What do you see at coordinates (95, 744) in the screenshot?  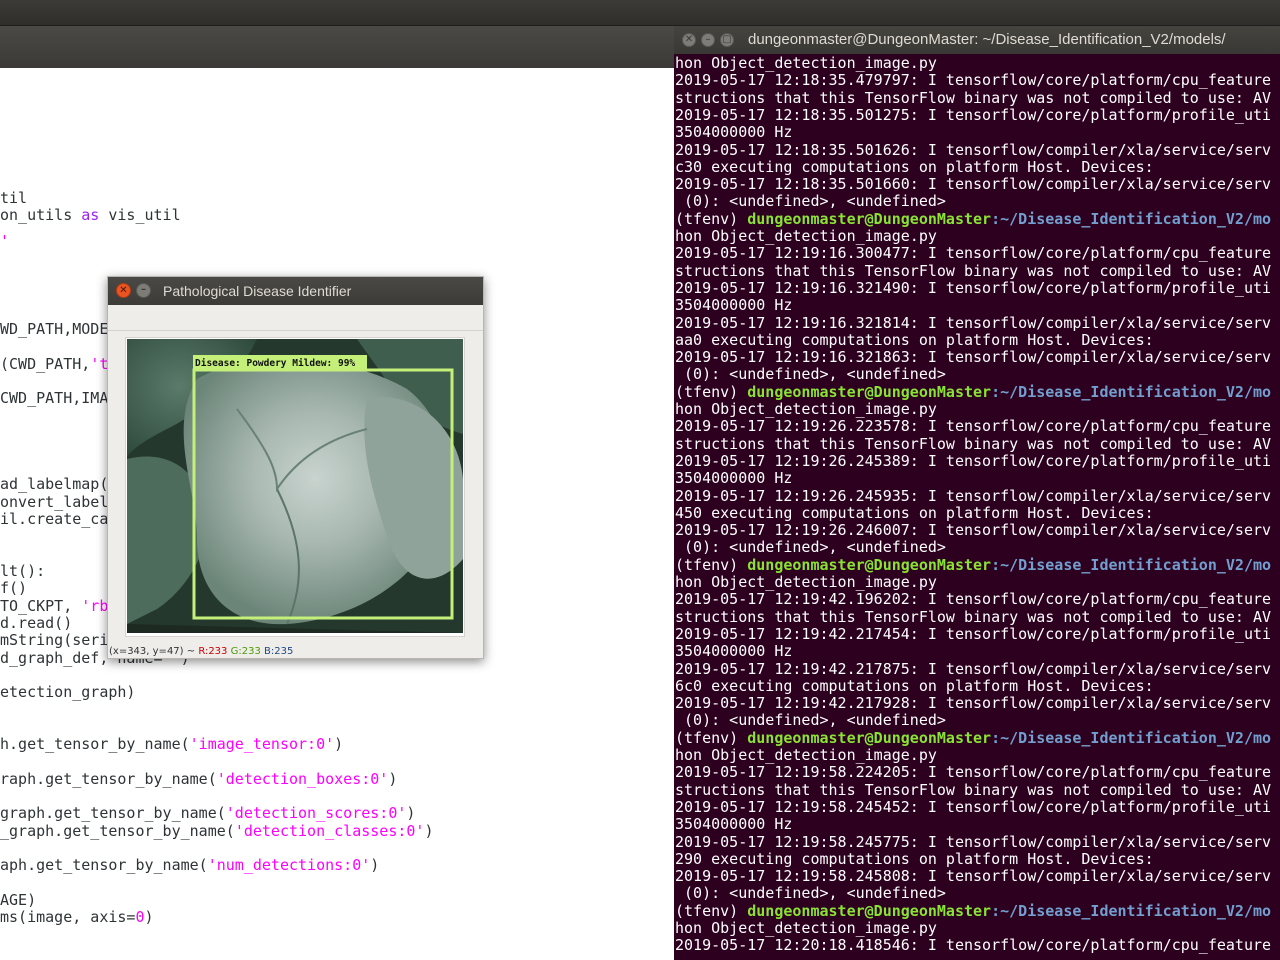 I see `code-token: h.get_tensor_by_name(` at bounding box center [95, 744].